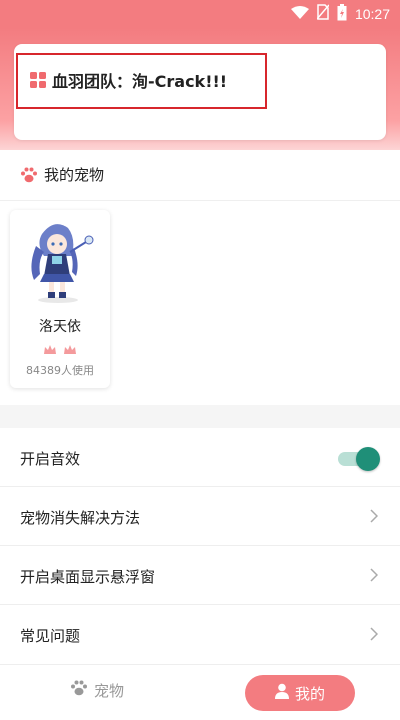 The width and height of the screenshot is (400, 720). What do you see at coordinates (323, 14) in the screenshot?
I see `sim-off-icon` at bounding box center [323, 14].